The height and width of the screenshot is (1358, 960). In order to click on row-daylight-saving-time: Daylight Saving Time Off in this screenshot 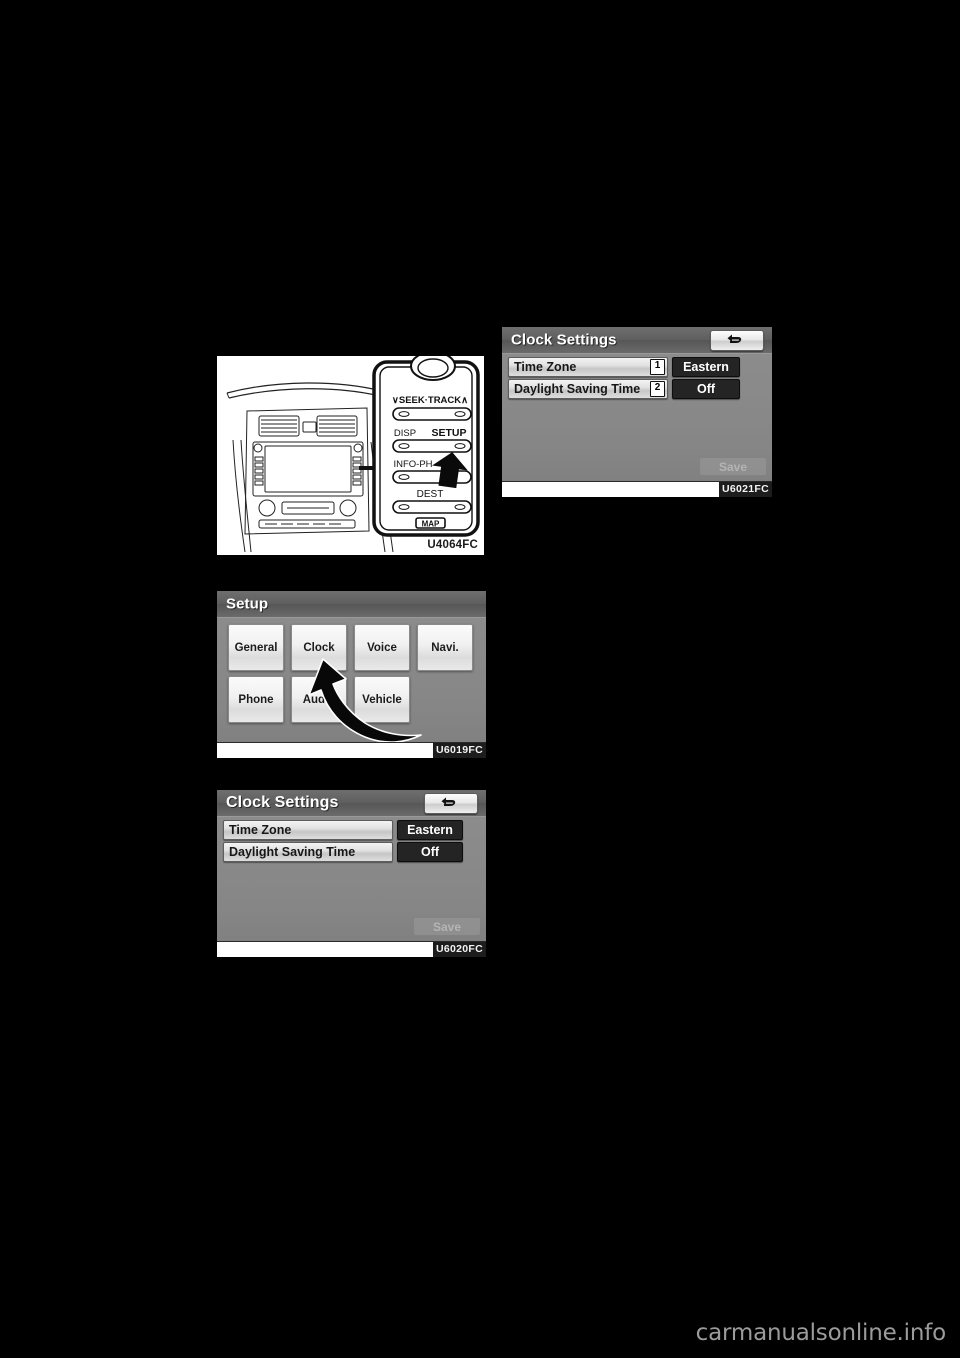, I will do `click(351, 852)`.